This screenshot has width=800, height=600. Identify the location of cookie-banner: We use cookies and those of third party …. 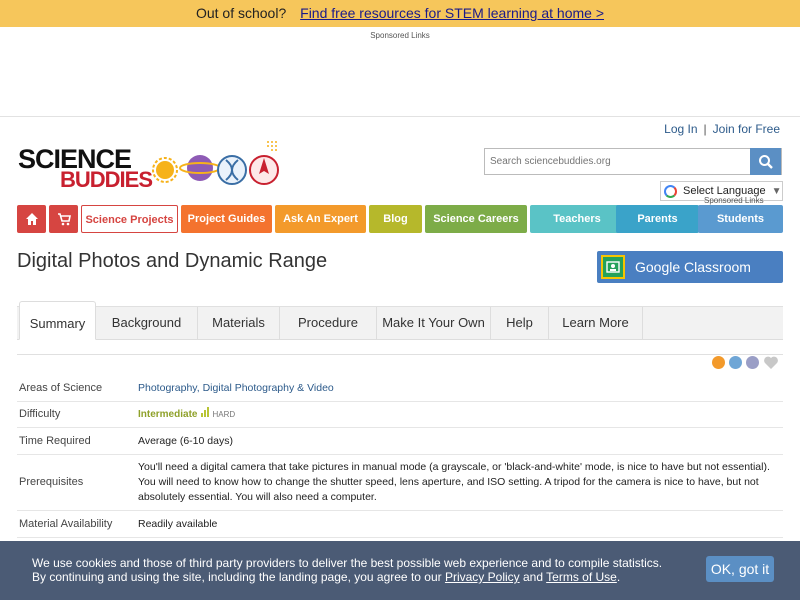
(400, 570).